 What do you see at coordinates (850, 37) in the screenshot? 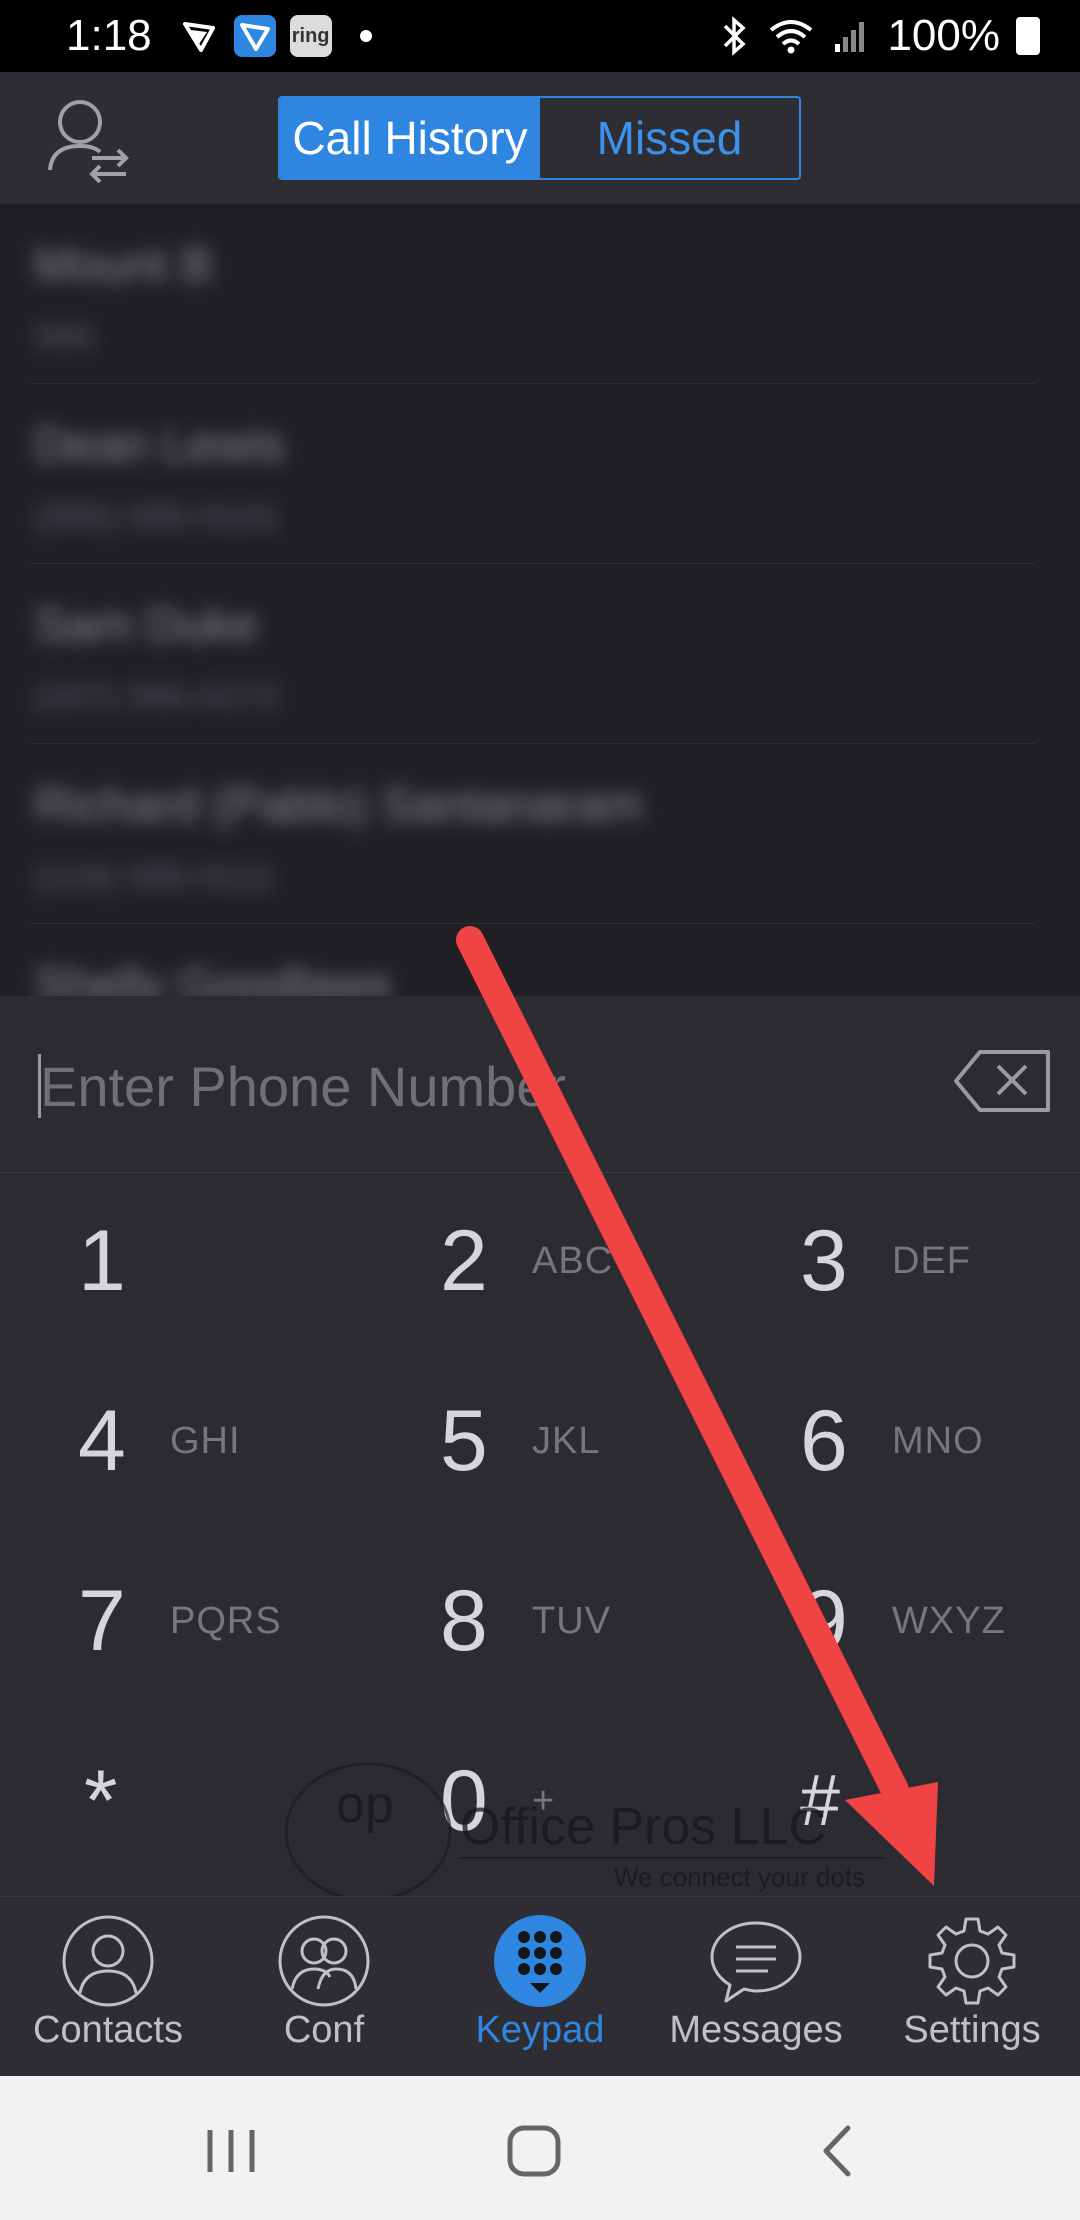
I see `signal-icon` at bounding box center [850, 37].